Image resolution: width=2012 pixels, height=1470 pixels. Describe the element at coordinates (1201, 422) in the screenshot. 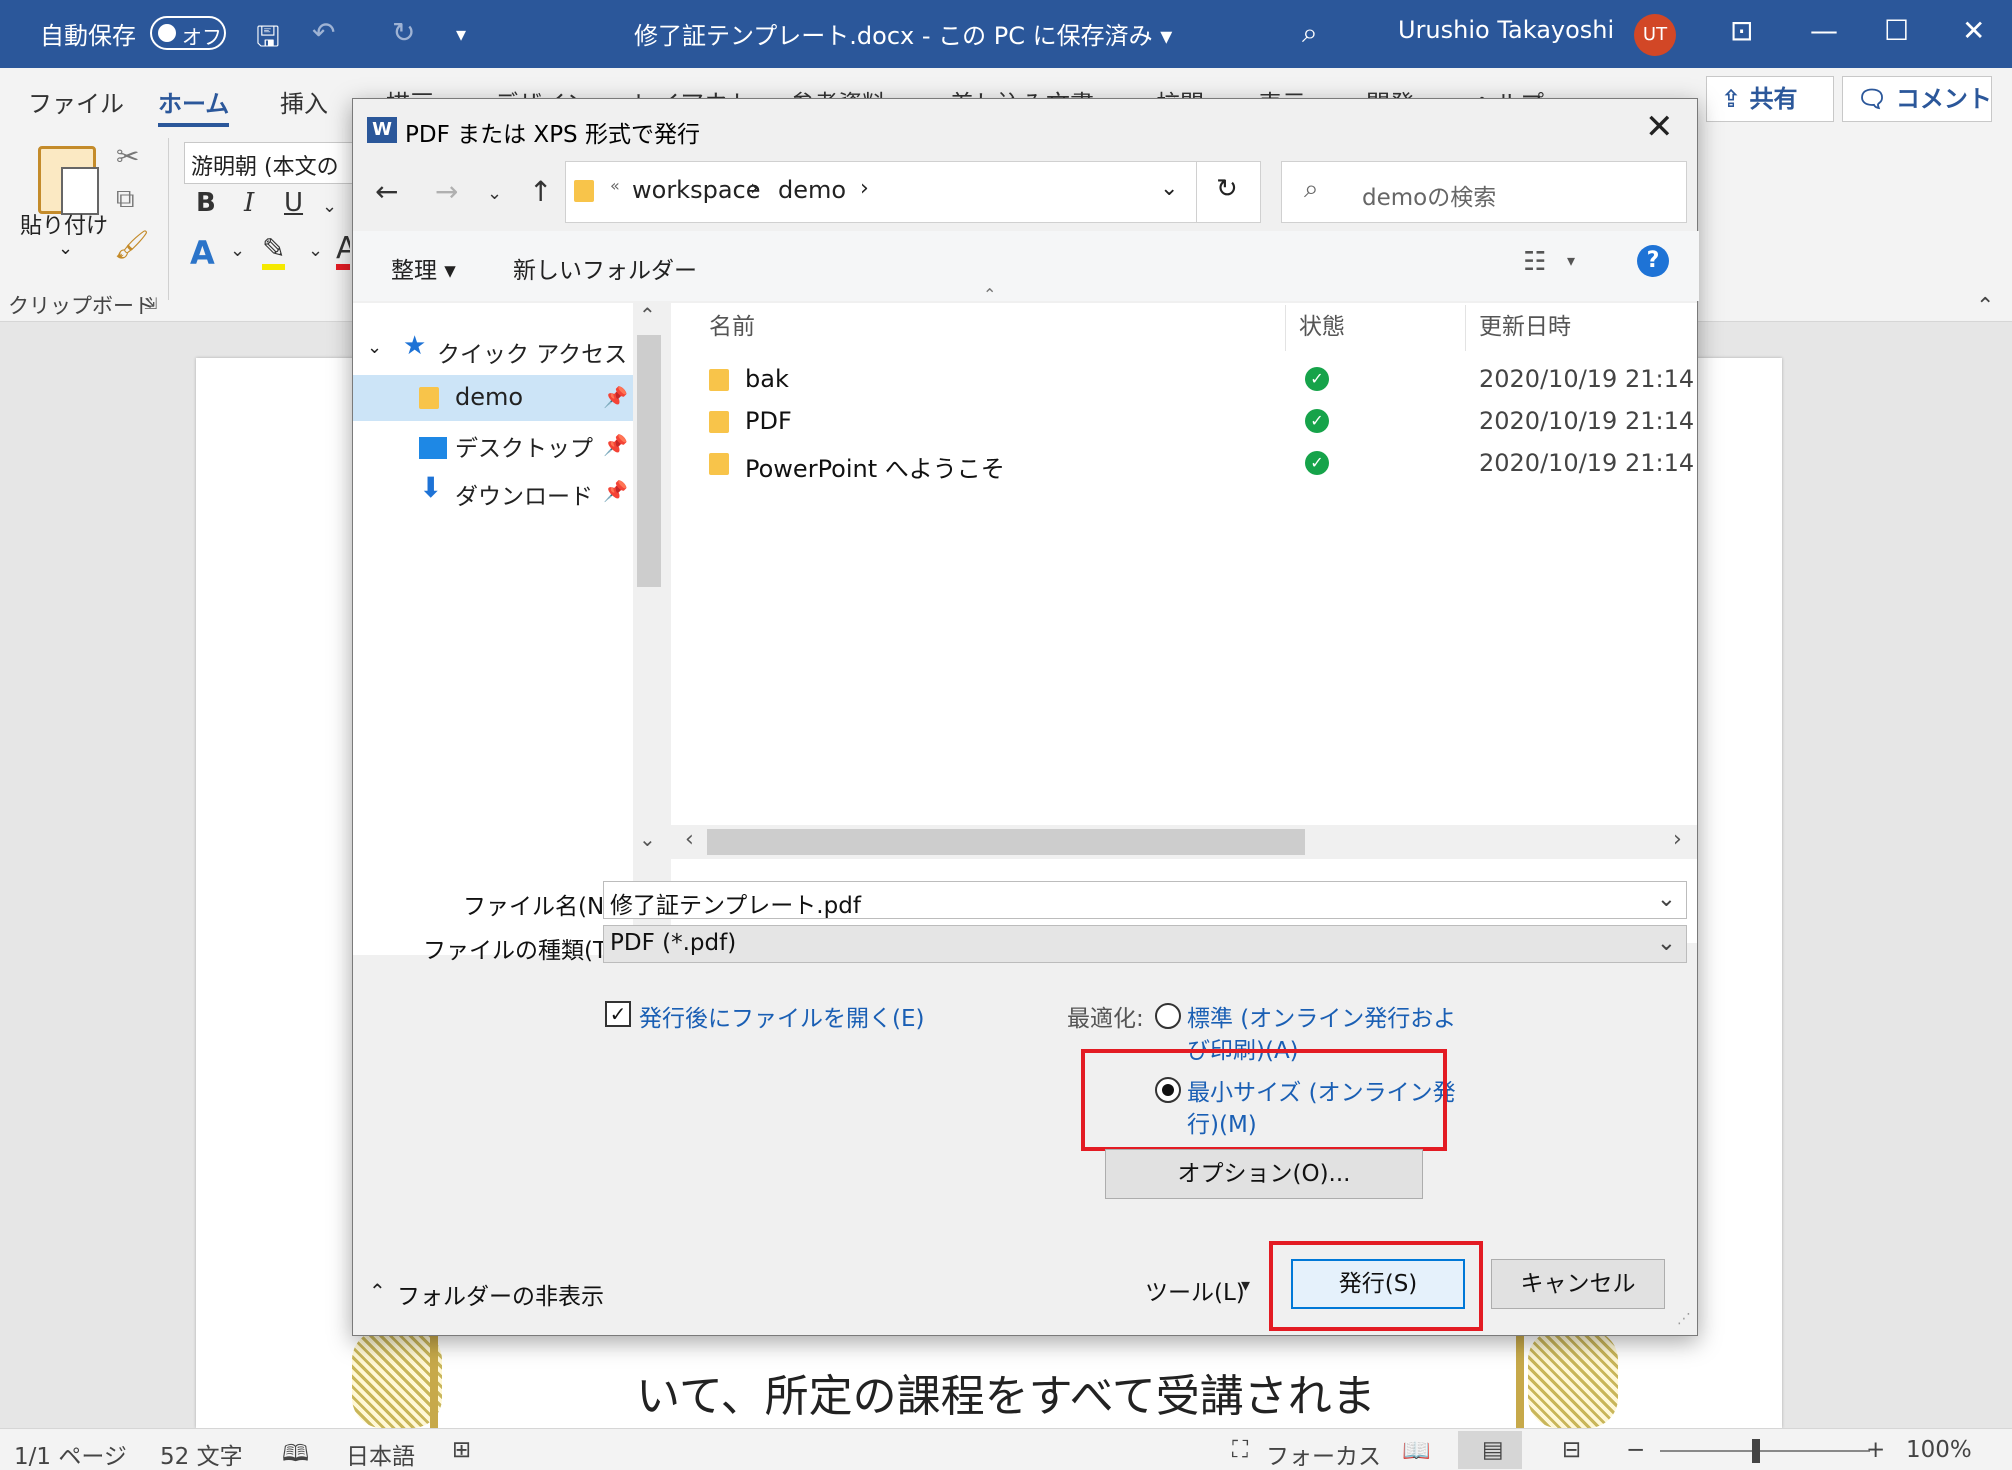

I see `list-item: PDF ✓ 2020/10/19 21:14` at that location.